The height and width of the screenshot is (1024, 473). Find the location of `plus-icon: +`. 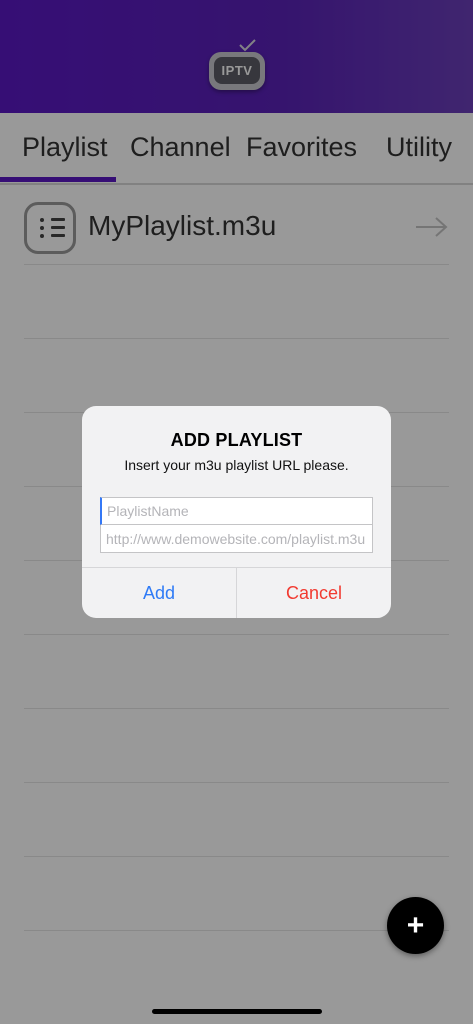

plus-icon: + is located at coordinates (415, 925).